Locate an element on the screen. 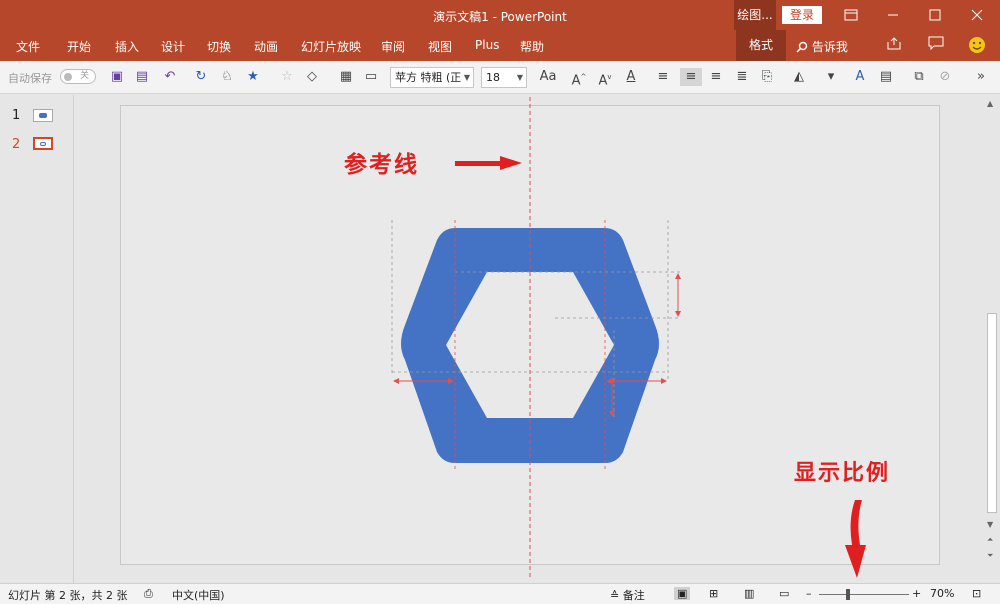 The height and width of the screenshot is (604, 1000). title-bar: 演示文稿1 - PowerPoint 绘图... 登录 is located at coordinates (500, 15).